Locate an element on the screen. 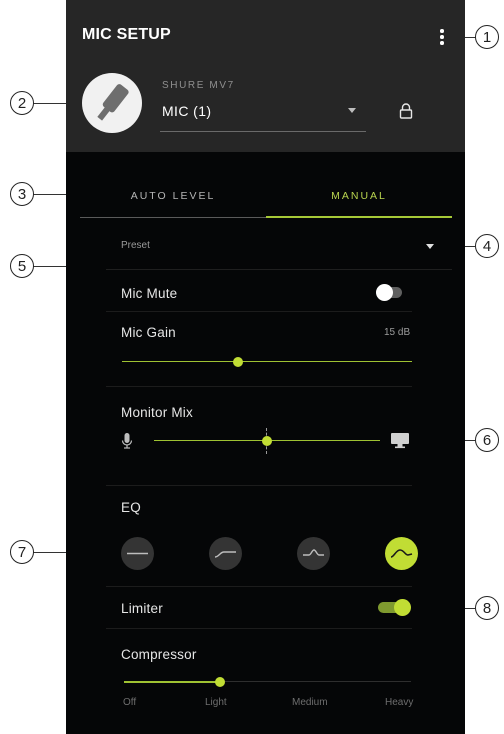 This screenshot has height=734, width=504. page-title: MIC SETUP is located at coordinates (126, 34).